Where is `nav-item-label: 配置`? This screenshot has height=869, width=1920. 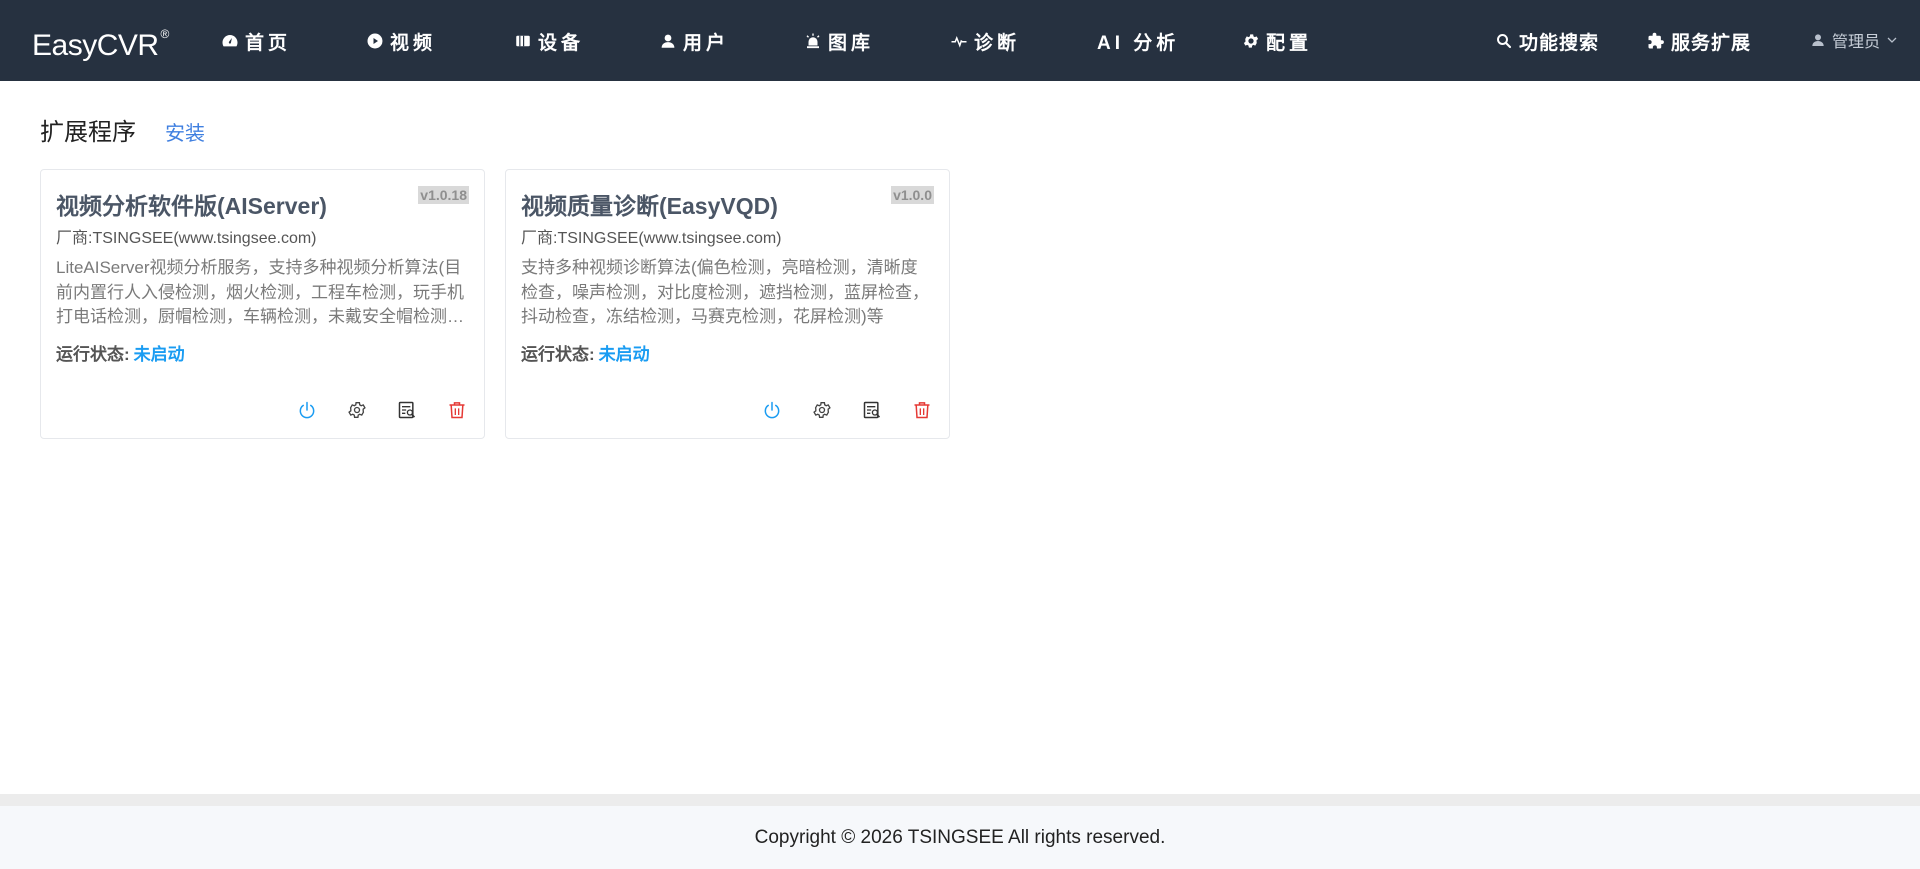 nav-item-label: 配置 is located at coordinates (1289, 43).